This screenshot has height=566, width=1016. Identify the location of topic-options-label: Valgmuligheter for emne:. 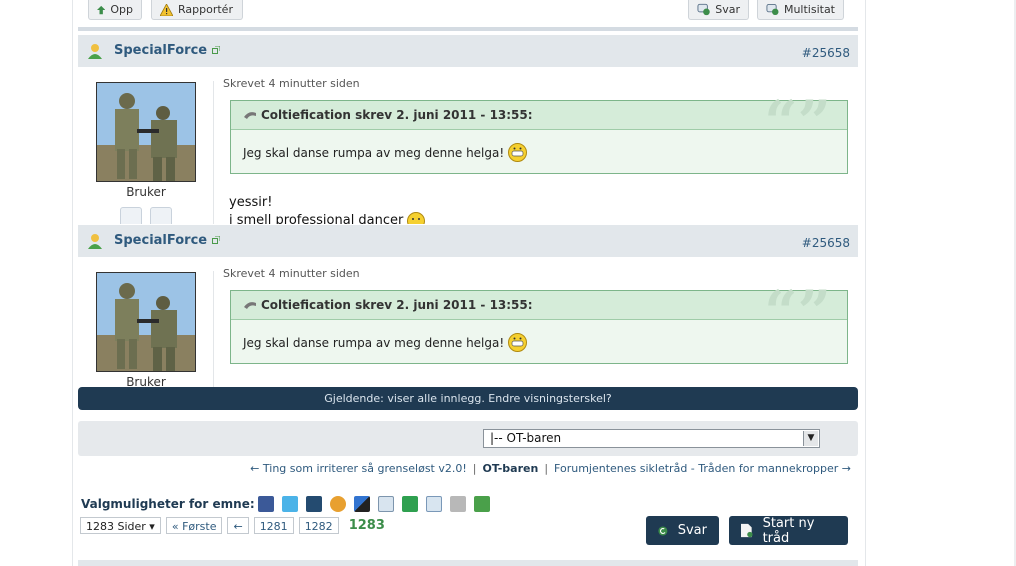
(168, 504).